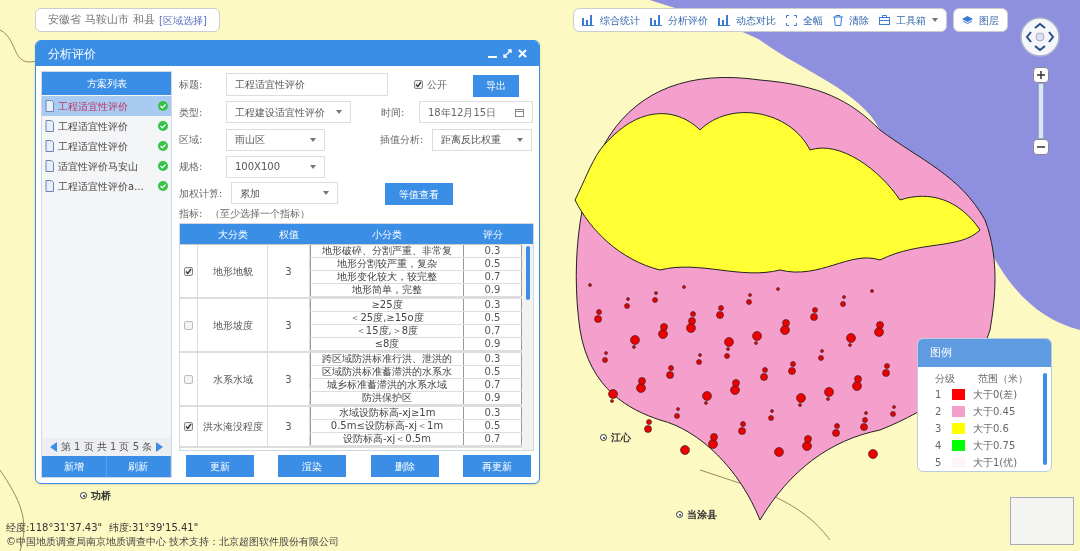 The height and width of the screenshot is (551, 1080). I want to click on table-cell: 地形分割较严重，复杂, so click(387, 264).